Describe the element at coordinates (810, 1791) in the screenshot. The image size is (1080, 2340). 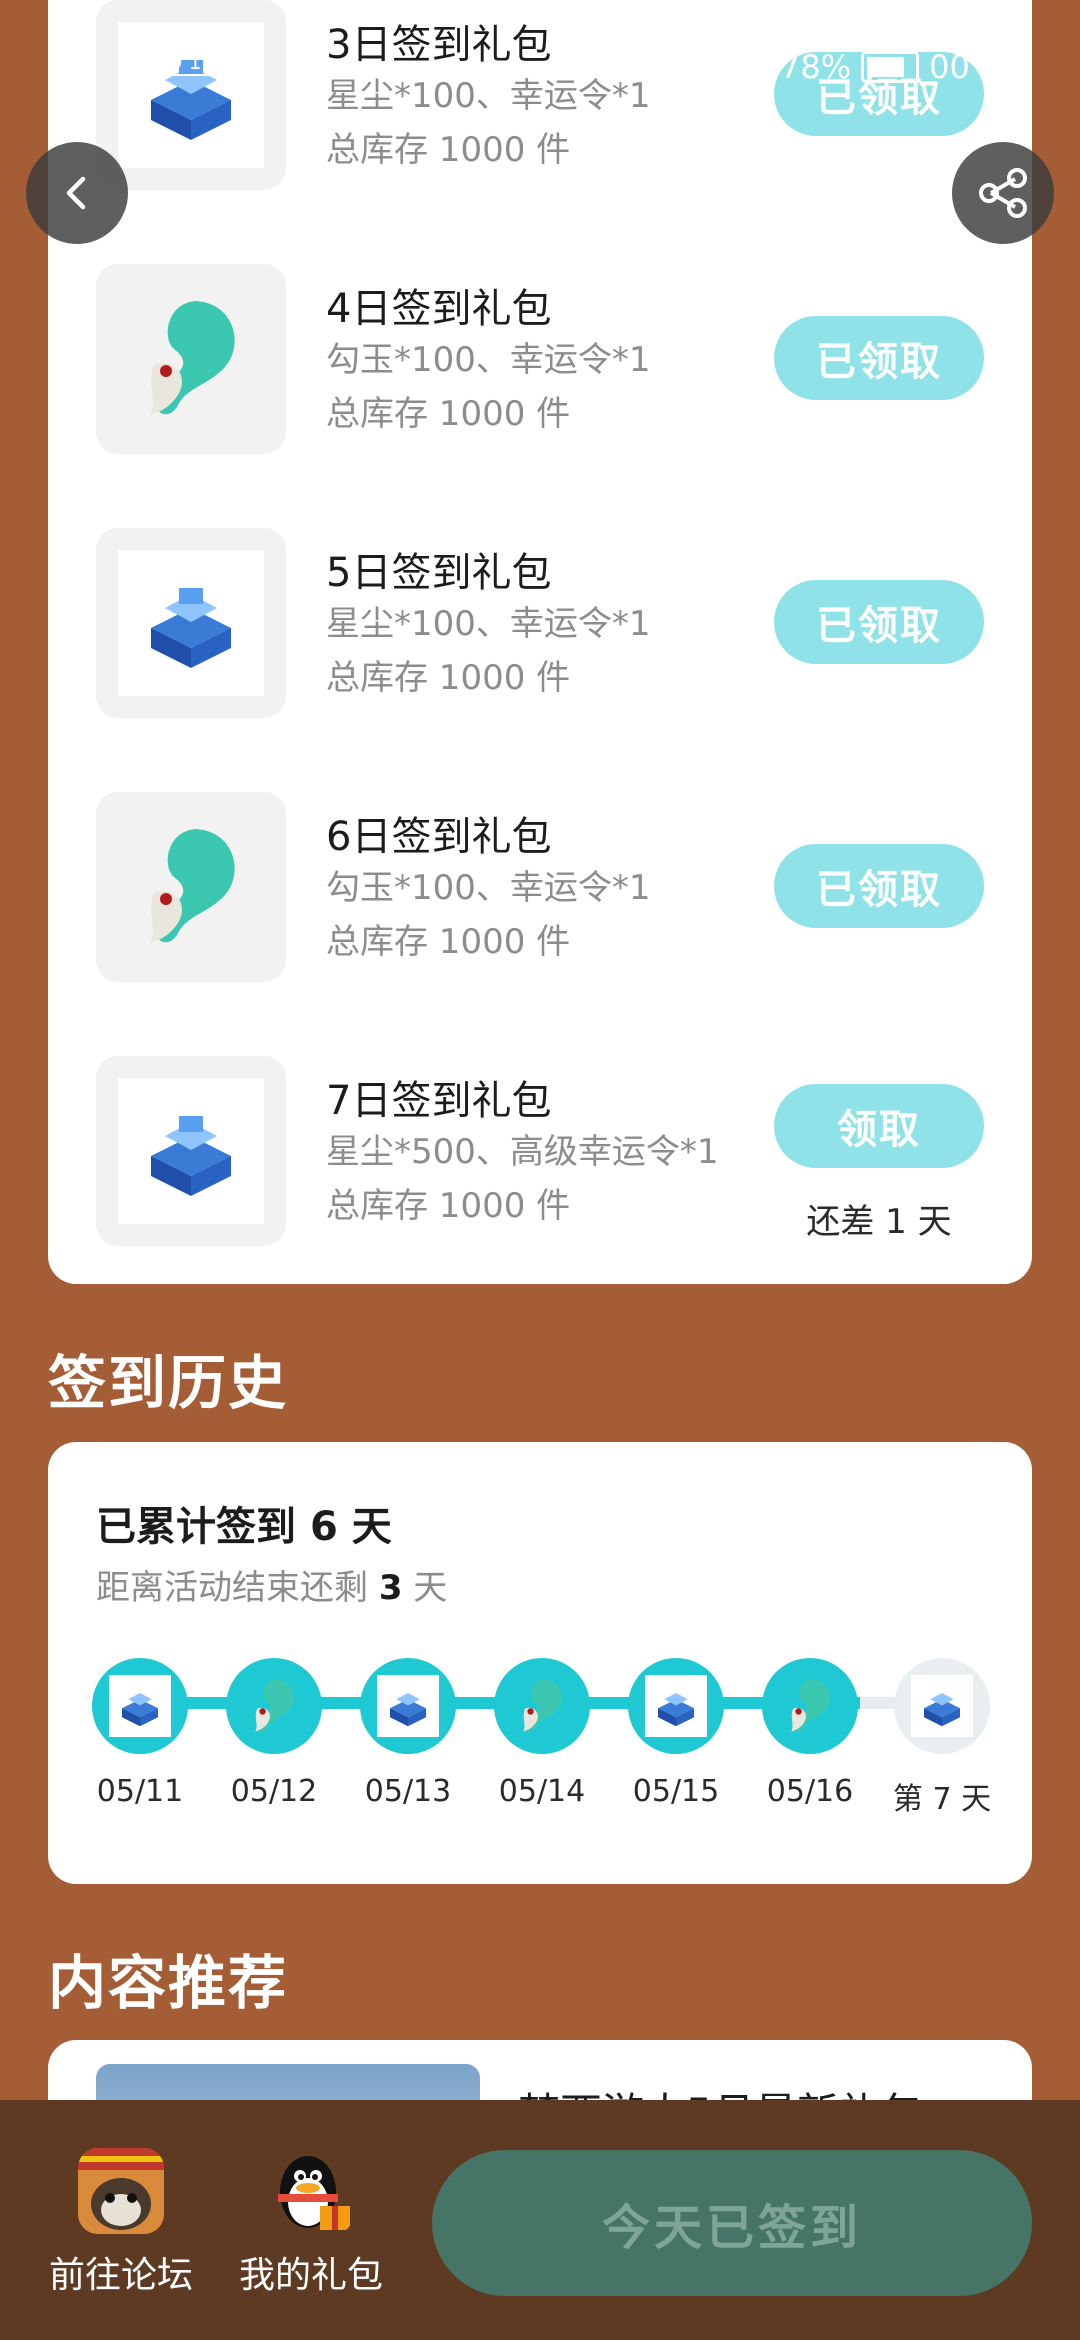
I see `day-label: 05/16` at that location.